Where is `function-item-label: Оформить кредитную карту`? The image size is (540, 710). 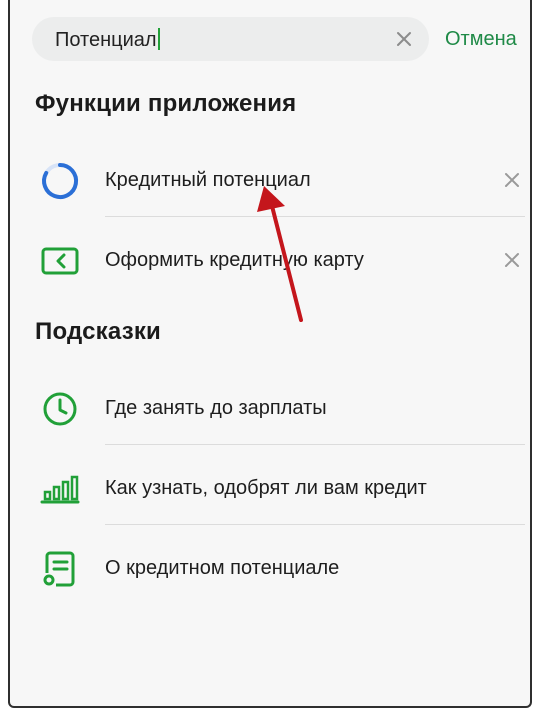 function-item-label: Оформить кредитную карту is located at coordinates (234, 260).